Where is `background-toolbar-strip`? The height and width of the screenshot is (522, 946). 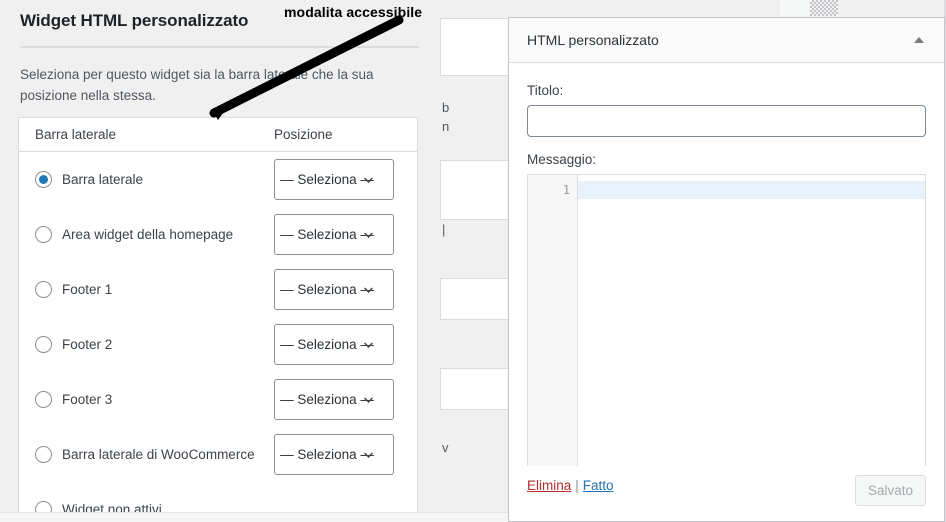 background-toolbar-strip is located at coordinates (795, 8).